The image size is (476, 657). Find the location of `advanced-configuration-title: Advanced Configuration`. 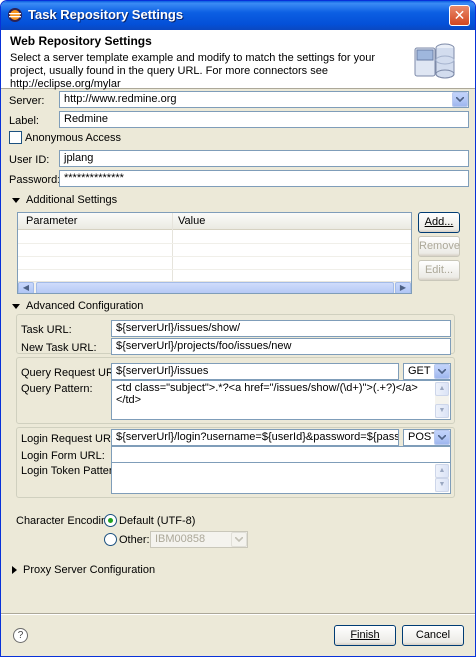

advanced-configuration-title: Advanced Configuration is located at coordinates (85, 306).